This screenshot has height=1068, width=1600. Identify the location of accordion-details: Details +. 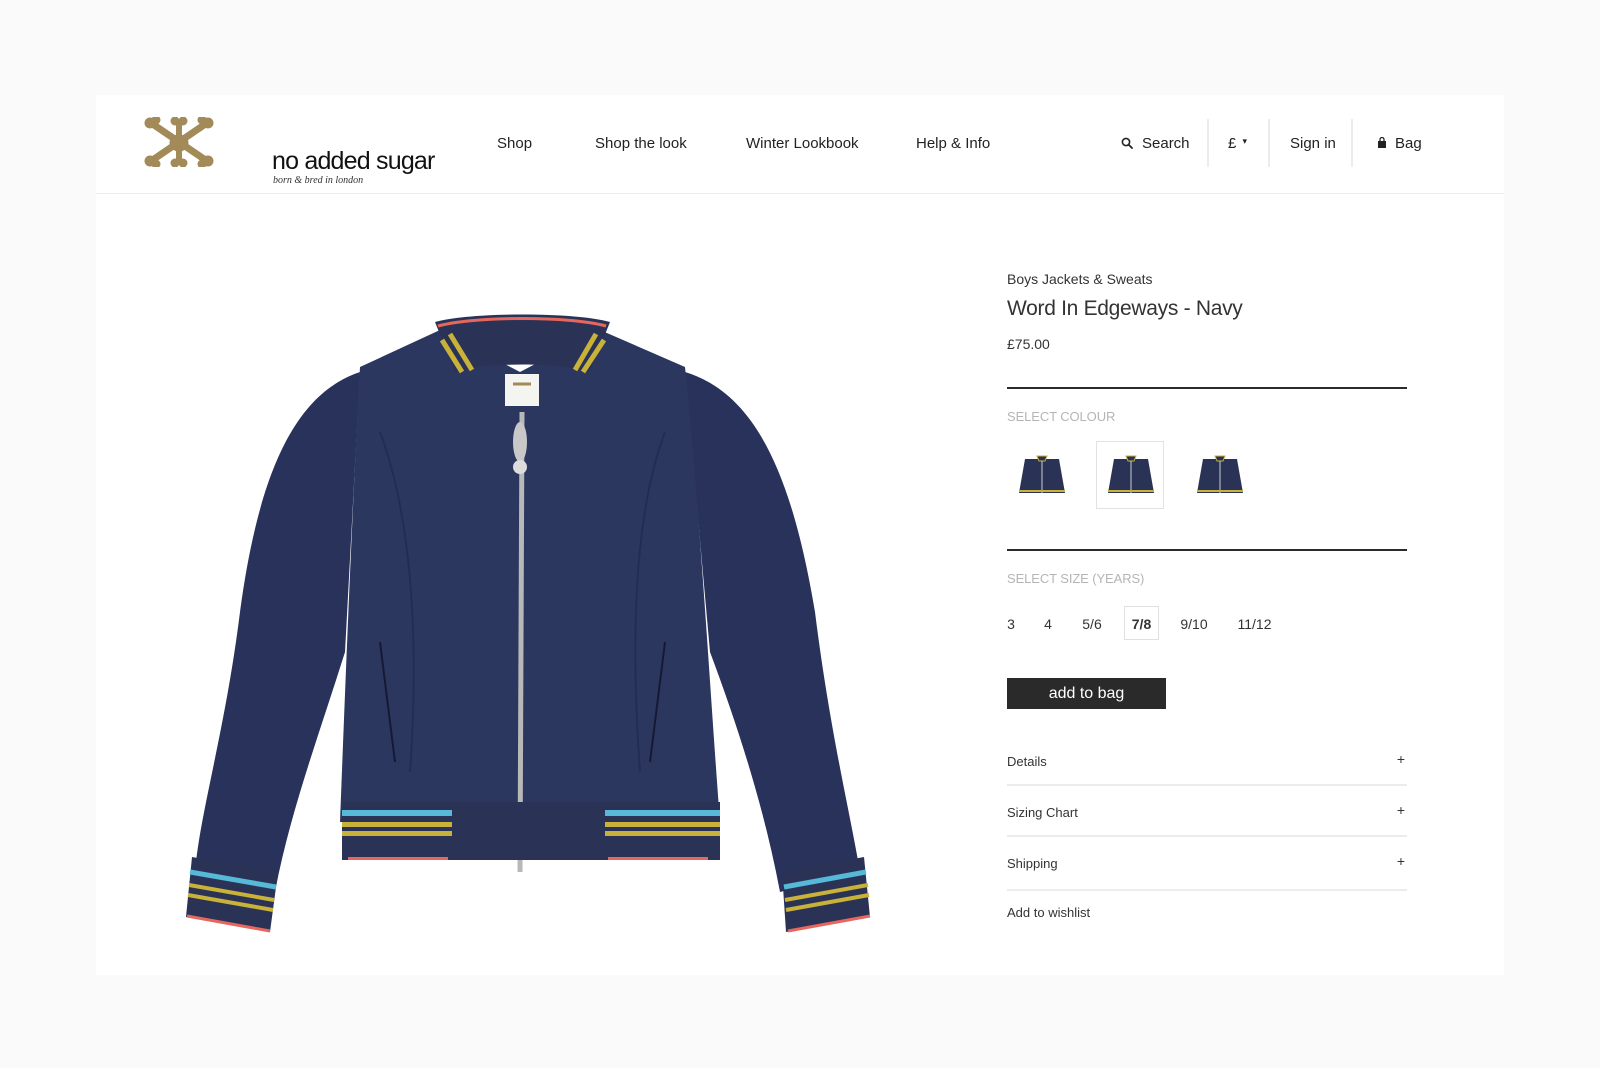
(1207, 761).